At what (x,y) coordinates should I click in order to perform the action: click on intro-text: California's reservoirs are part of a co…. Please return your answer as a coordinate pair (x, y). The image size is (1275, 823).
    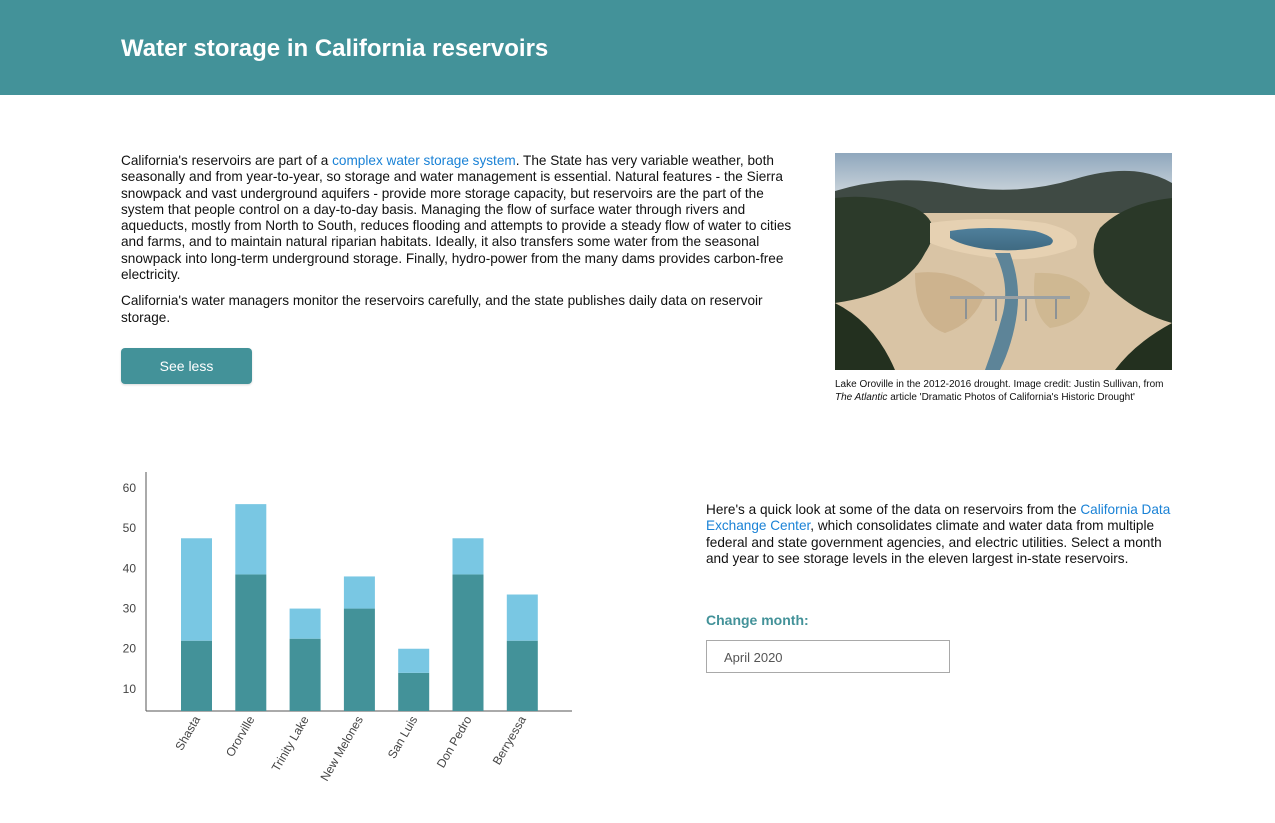
    Looking at the image, I should click on (457, 244).